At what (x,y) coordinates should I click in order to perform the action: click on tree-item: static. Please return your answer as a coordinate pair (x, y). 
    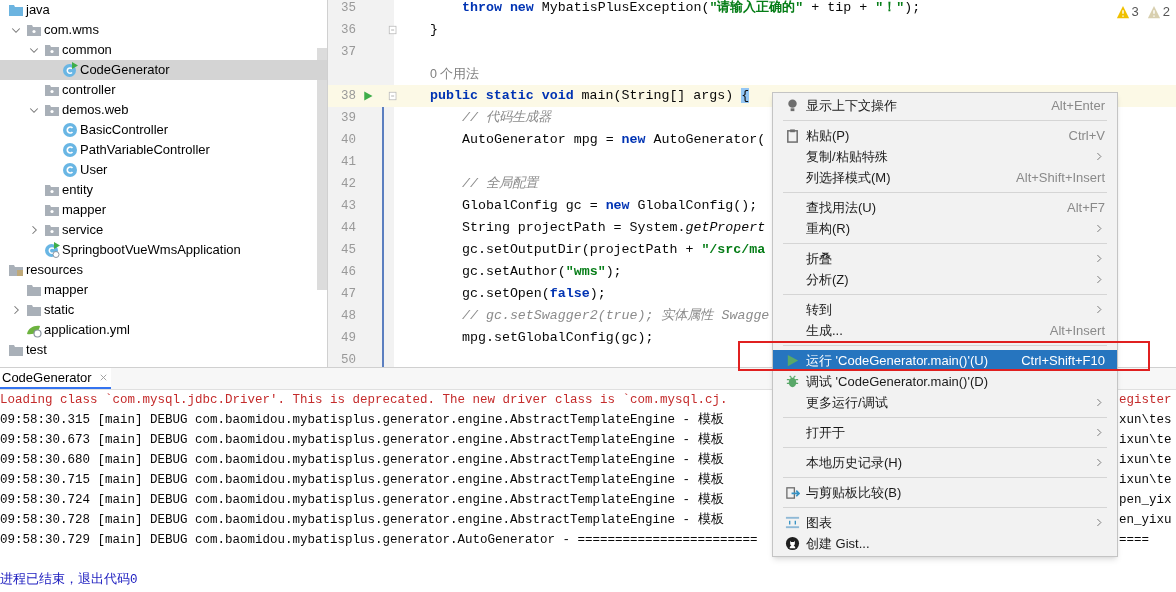
    Looking at the image, I should click on (163, 310).